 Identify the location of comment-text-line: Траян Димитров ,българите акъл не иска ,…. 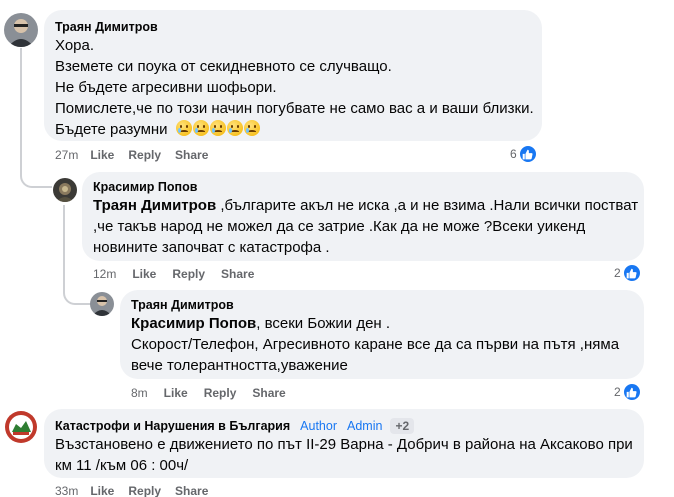
(365, 205).